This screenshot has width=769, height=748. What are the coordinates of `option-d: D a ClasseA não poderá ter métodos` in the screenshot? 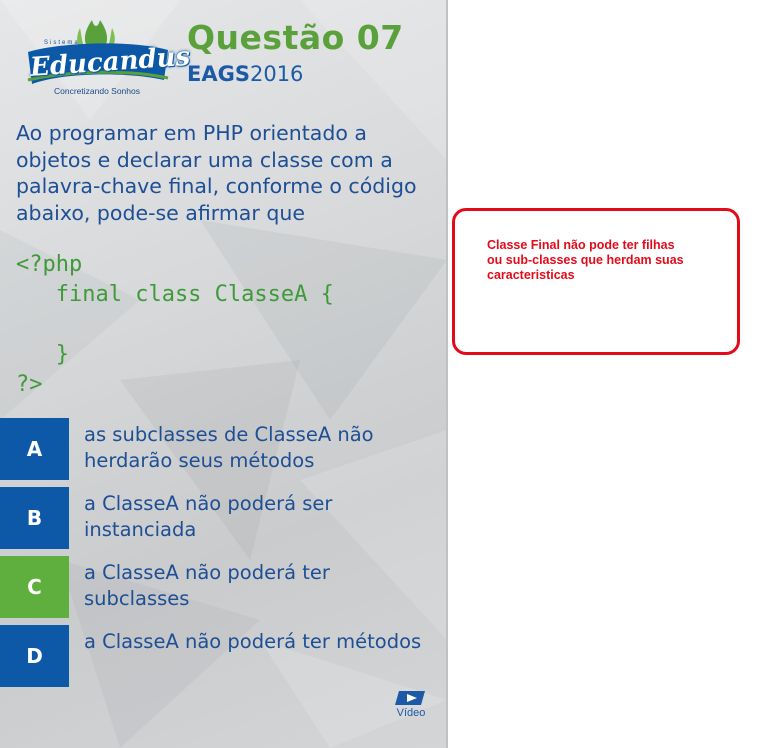 It's located at (223, 656).